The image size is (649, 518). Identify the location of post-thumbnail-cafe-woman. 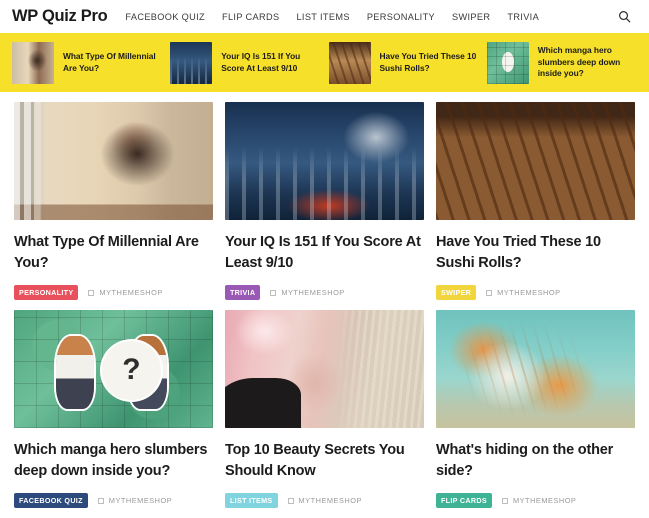
(113, 161).